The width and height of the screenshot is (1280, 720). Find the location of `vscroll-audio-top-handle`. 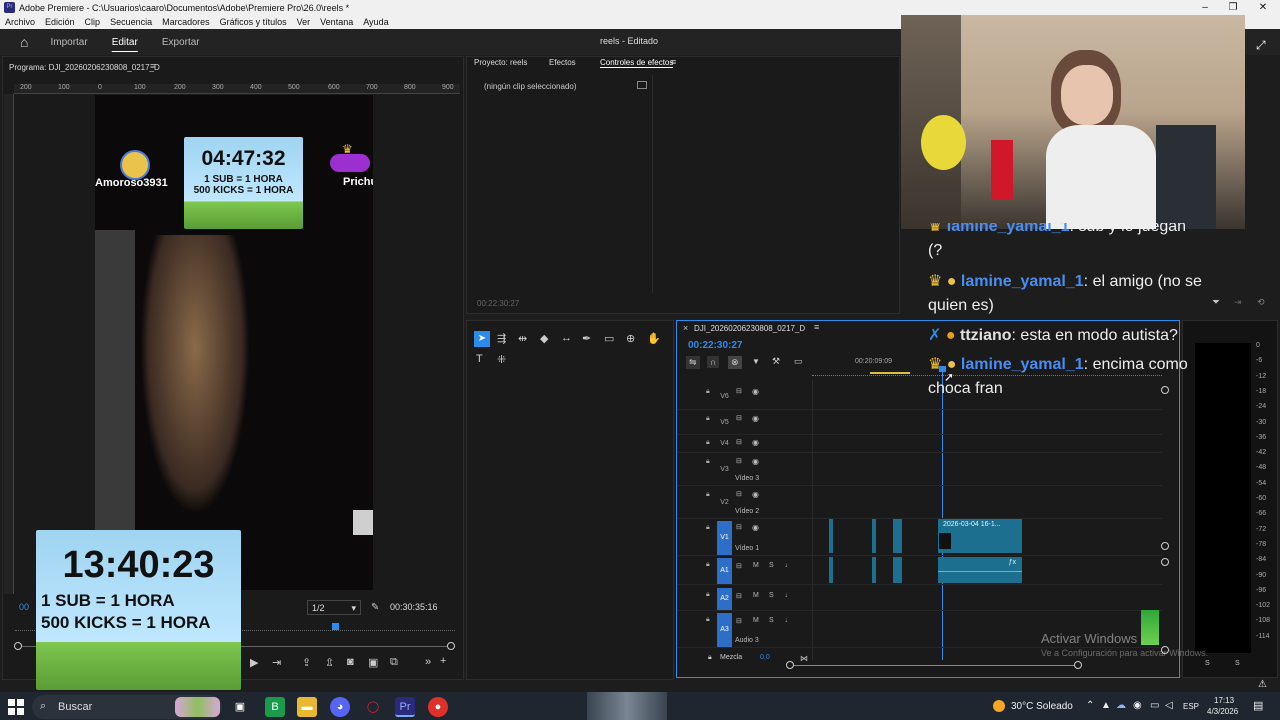

vscroll-audio-top-handle is located at coordinates (1165, 562).